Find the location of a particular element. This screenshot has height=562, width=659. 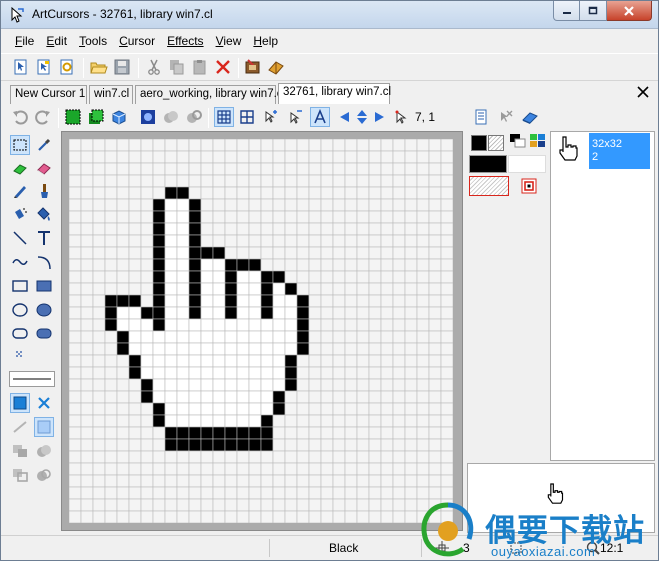

help-book-button is located at coordinates (276, 67).